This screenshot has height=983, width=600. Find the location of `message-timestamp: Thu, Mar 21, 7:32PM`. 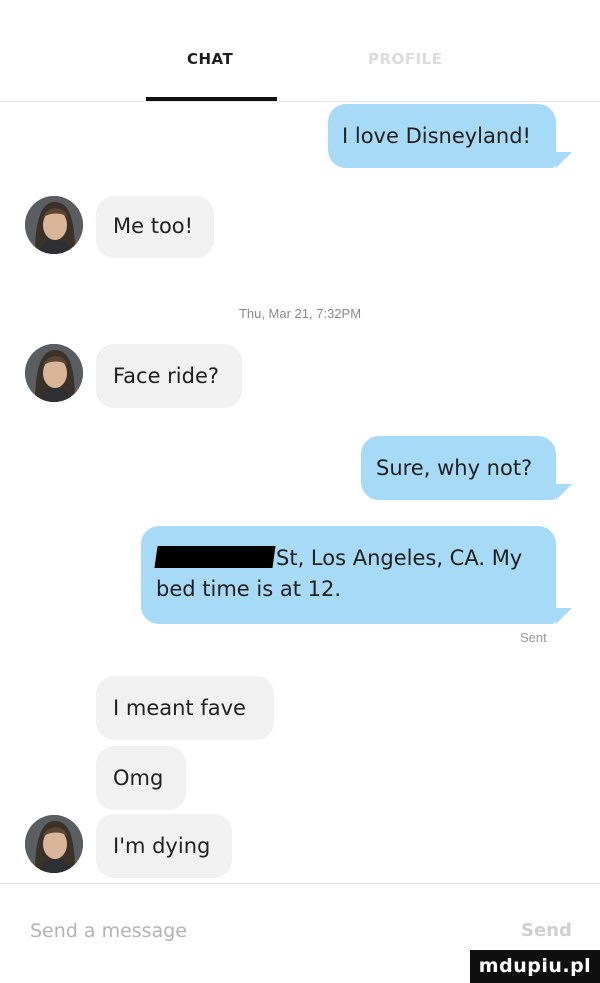

message-timestamp: Thu, Mar 21, 7:32PM is located at coordinates (300, 313).